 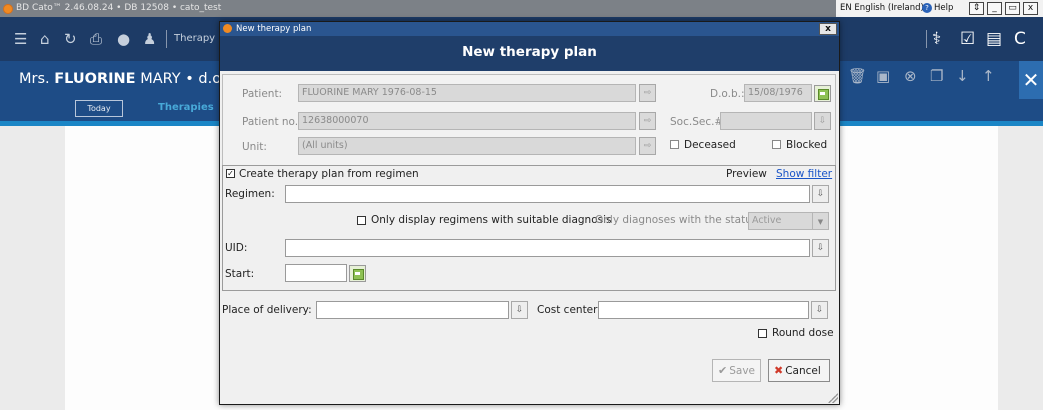 What do you see at coordinates (547, 248) in the screenshot?
I see `uid-input` at bounding box center [547, 248].